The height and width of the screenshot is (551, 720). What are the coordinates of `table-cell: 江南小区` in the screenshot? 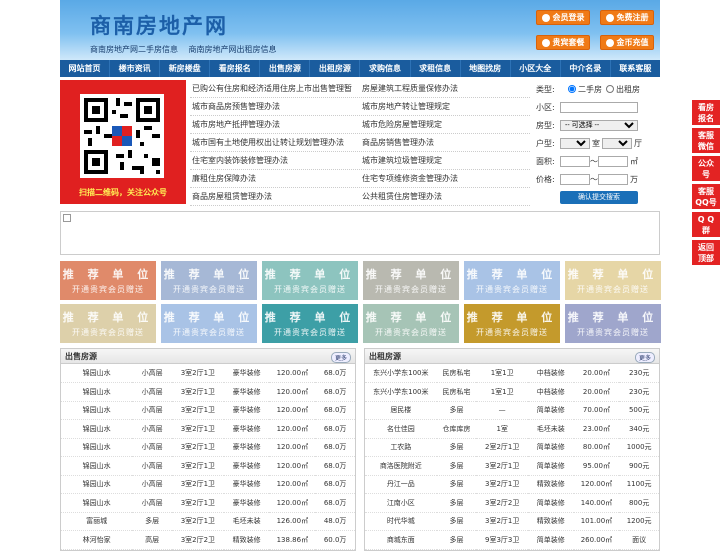 It's located at (401, 503).